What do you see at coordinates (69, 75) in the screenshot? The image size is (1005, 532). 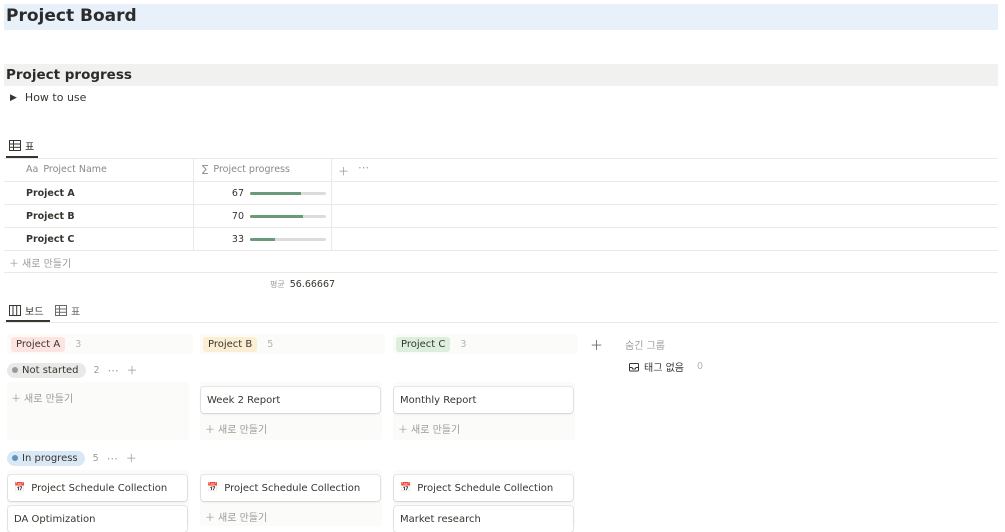 I see `section-title: Project progress` at bounding box center [69, 75].